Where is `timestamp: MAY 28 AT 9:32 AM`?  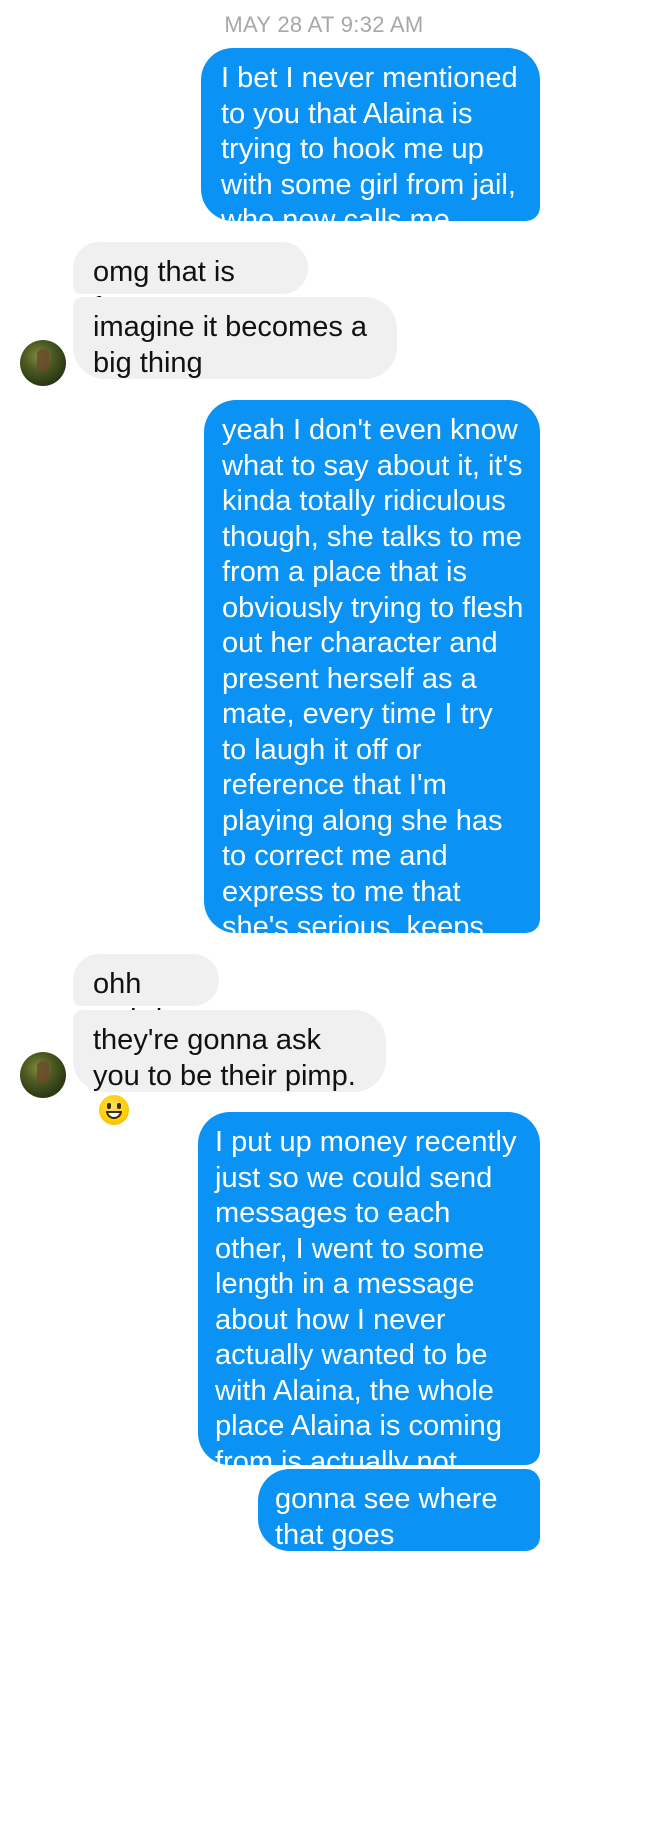
timestamp: MAY 28 AT 9:32 AM is located at coordinates (324, 24).